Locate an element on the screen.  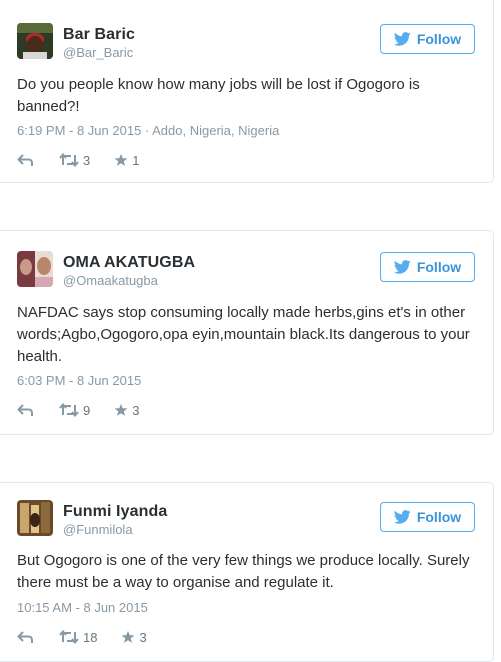
retweet-button: 9 is located at coordinates (74, 410).